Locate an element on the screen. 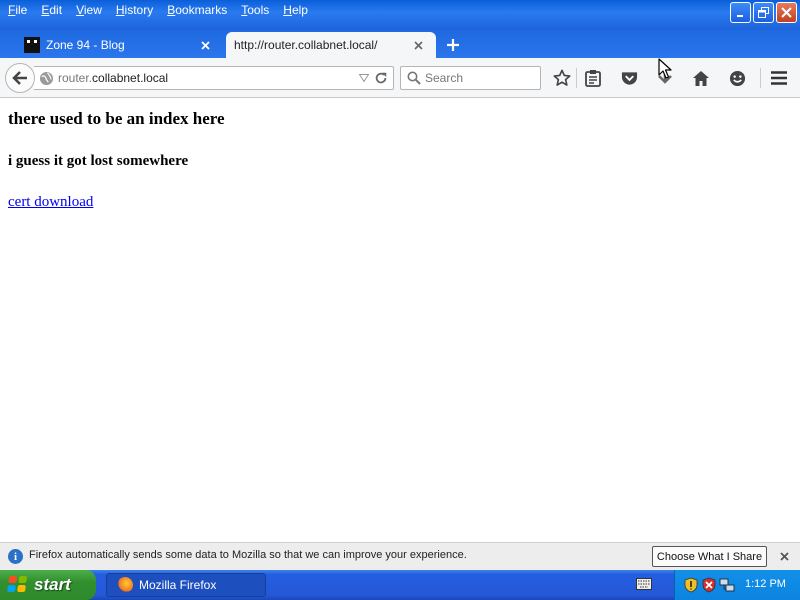  system-tray: 1:12 PM is located at coordinates (737, 585).